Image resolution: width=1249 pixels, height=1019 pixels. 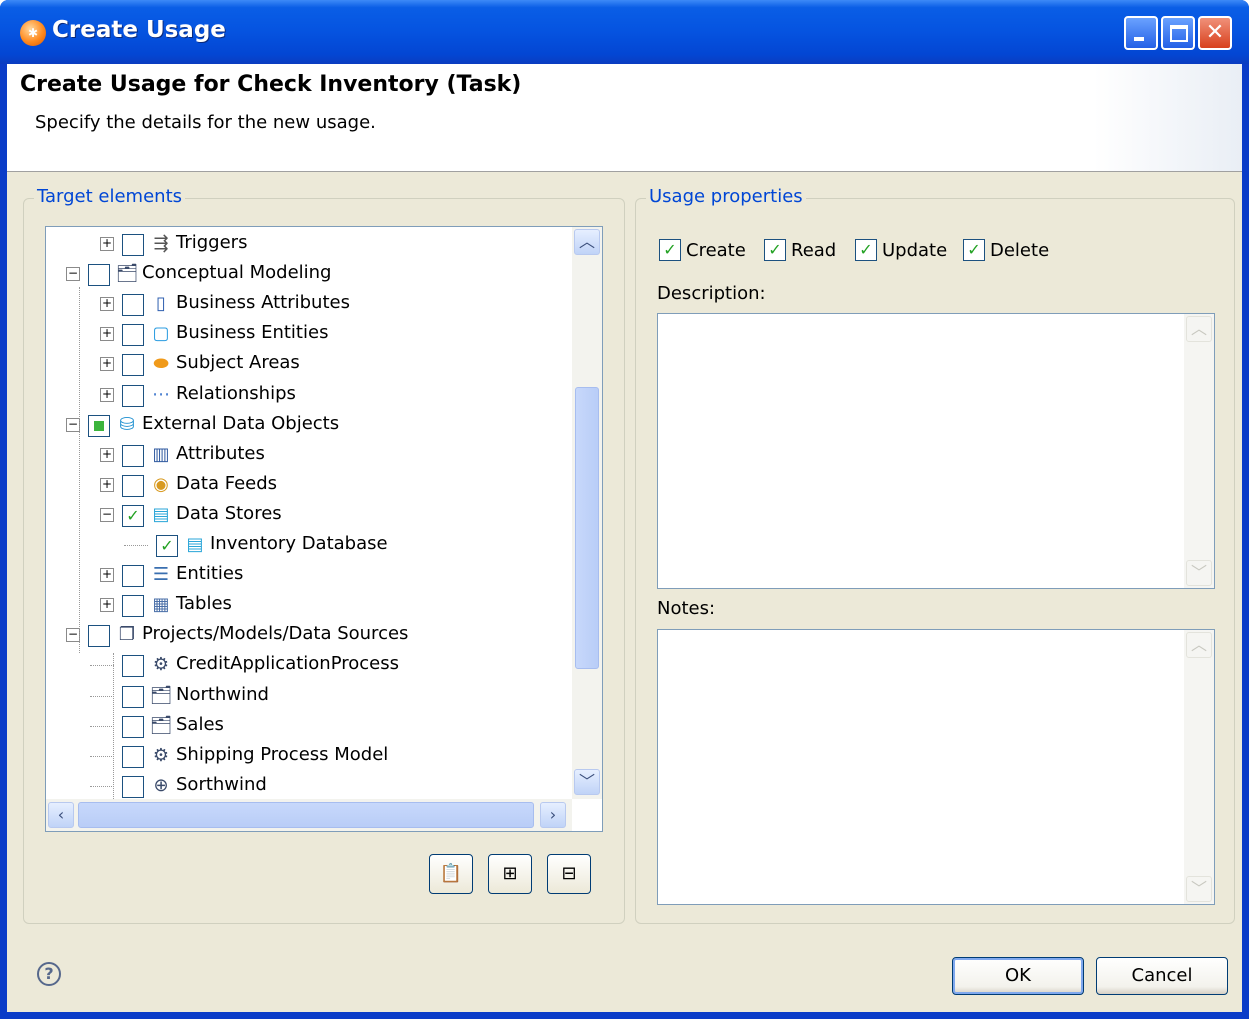 What do you see at coordinates (726, 196) in the screenshot?
I see `usage-properties-legend: Usage properties` at bounding box center [726, 196].